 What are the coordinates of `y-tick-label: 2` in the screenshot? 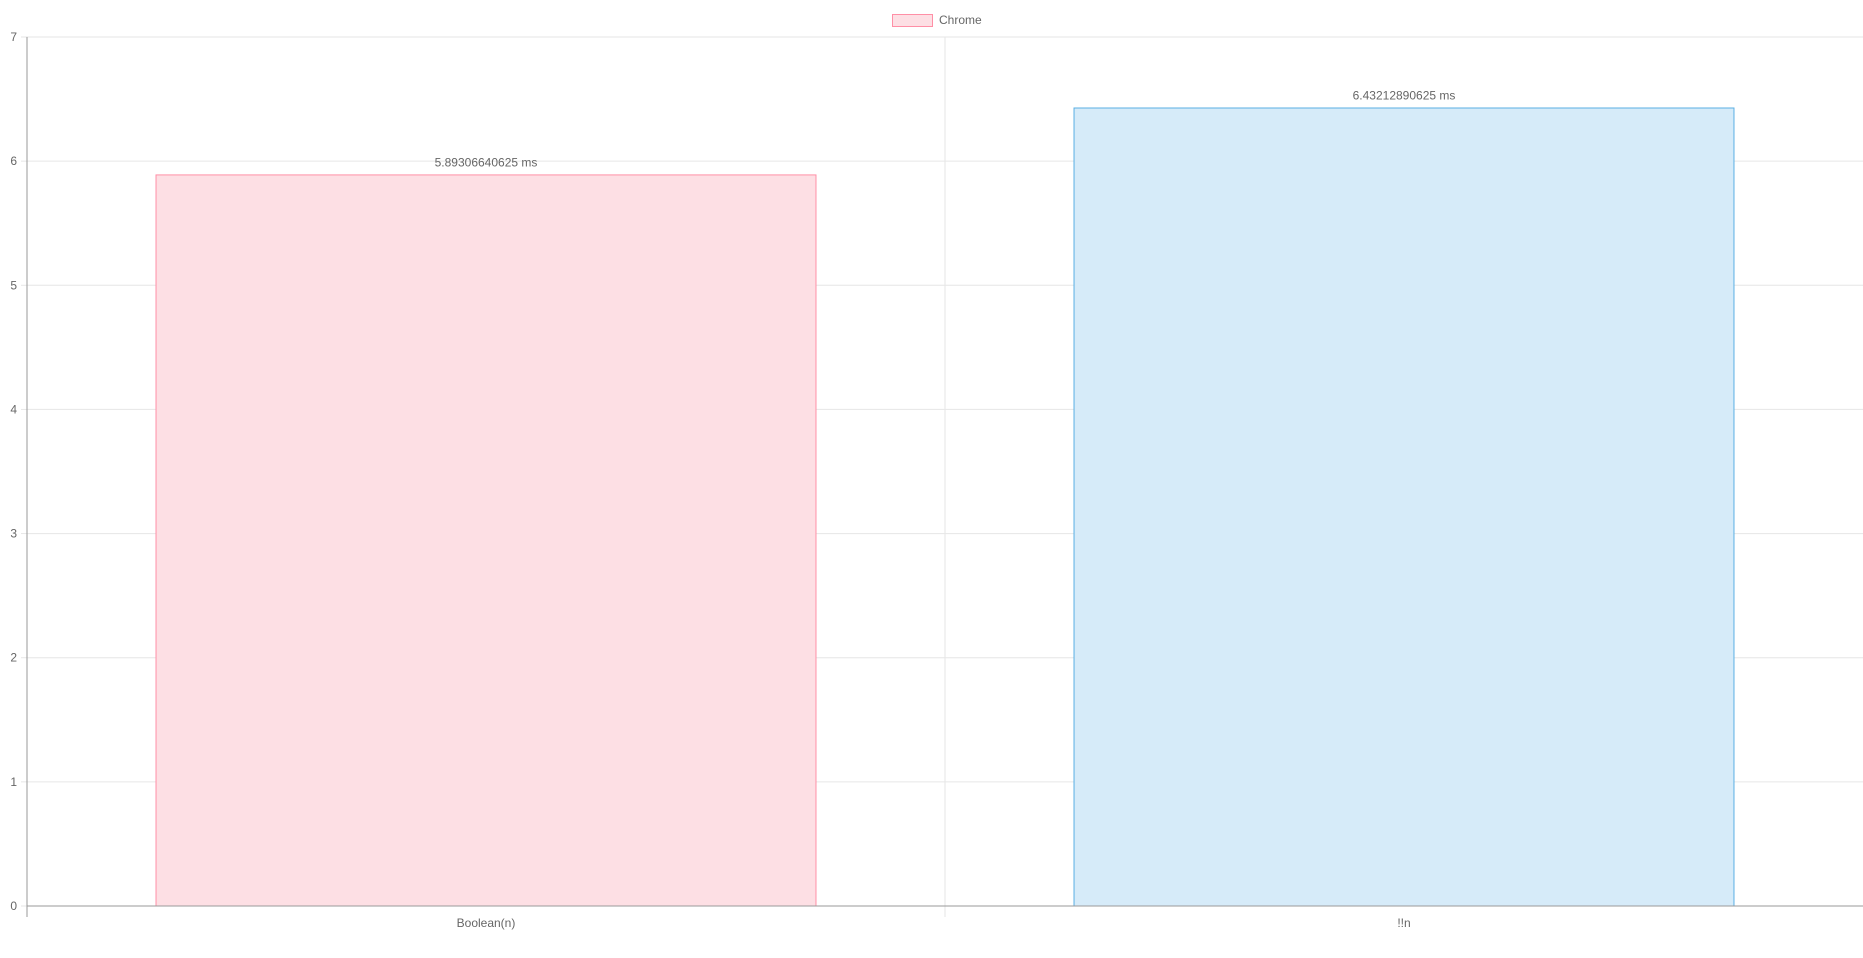 It's located at (13, 658).